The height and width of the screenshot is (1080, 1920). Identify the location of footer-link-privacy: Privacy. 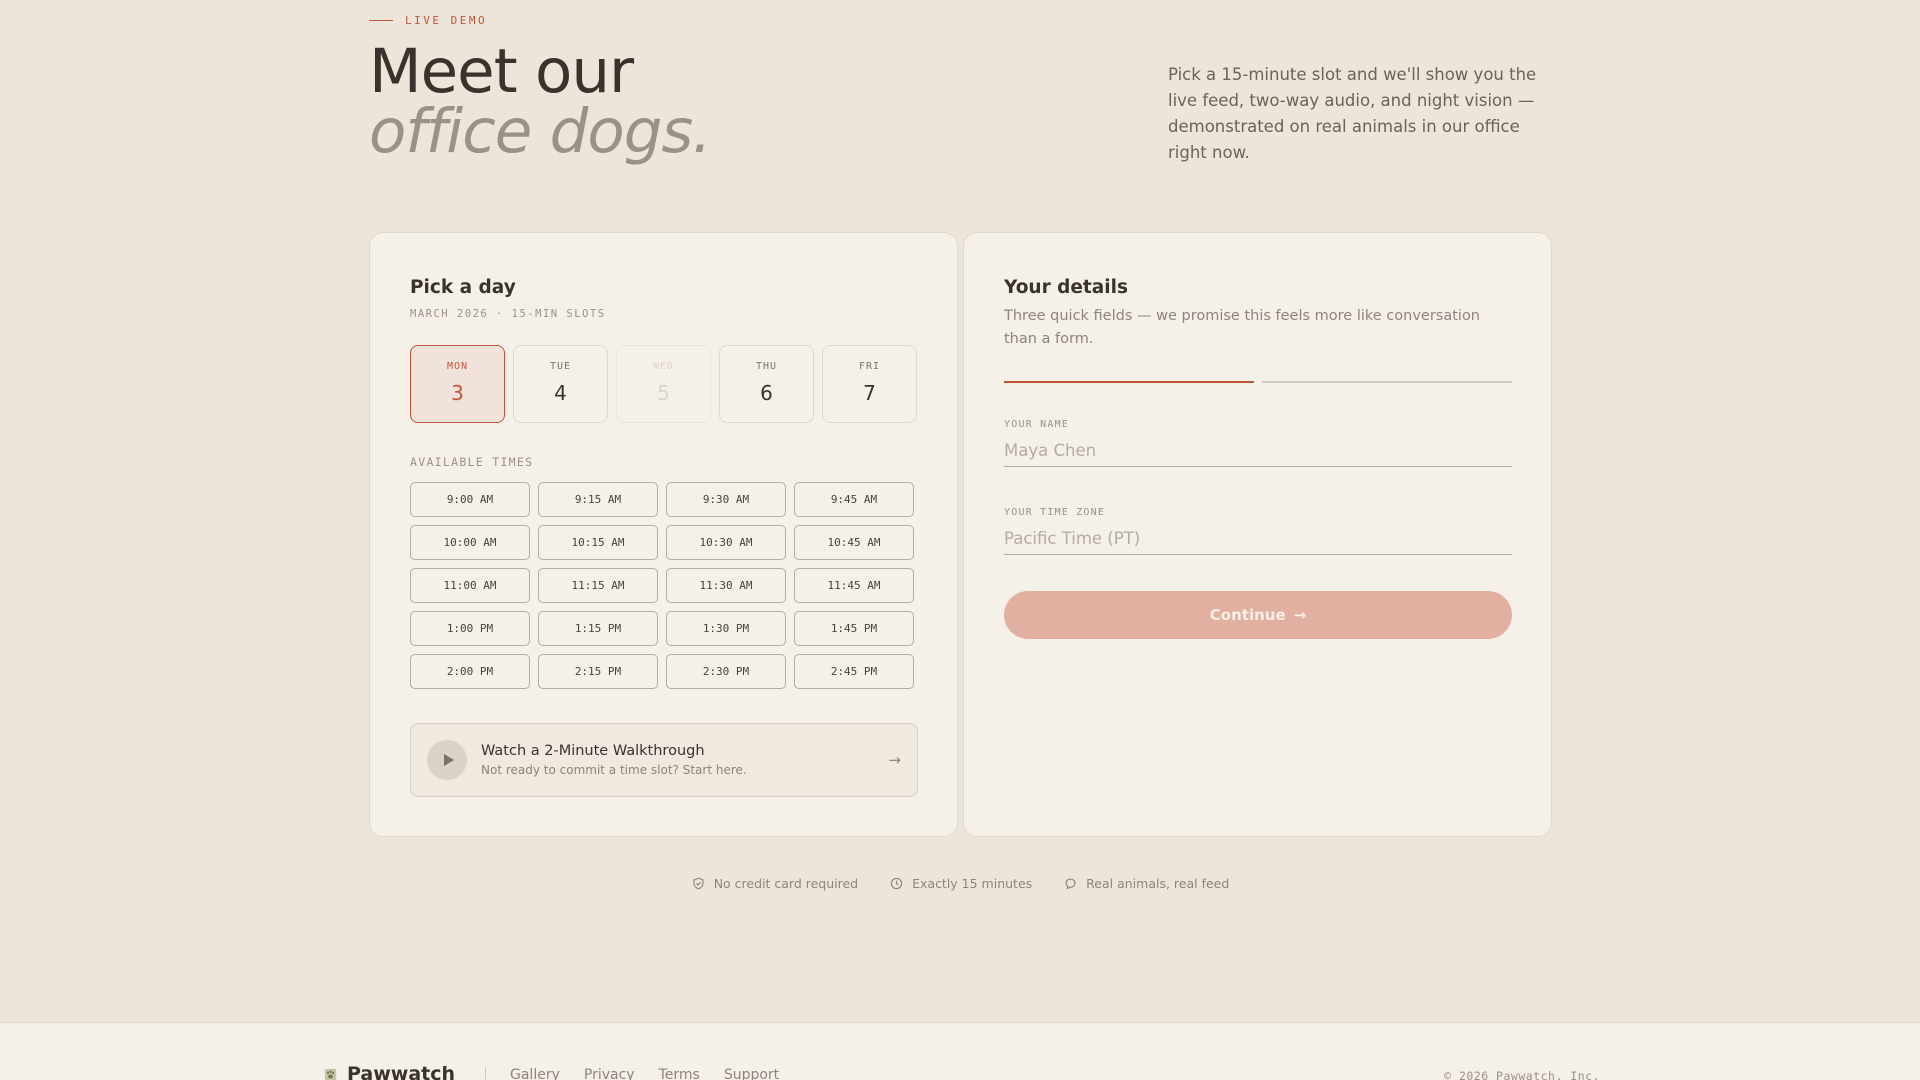
(609, 1073).